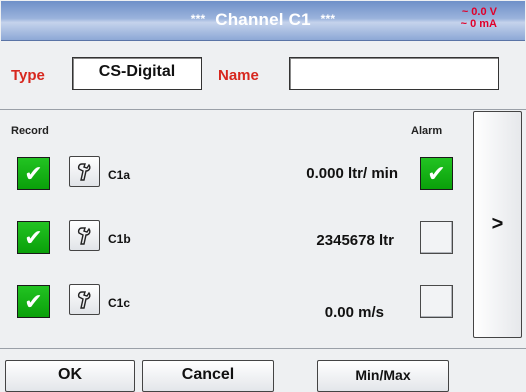  What do you see at coordinates (70, 376) in the screenshot?
I see `ok-button: OK` at bounding box center [70, 376].